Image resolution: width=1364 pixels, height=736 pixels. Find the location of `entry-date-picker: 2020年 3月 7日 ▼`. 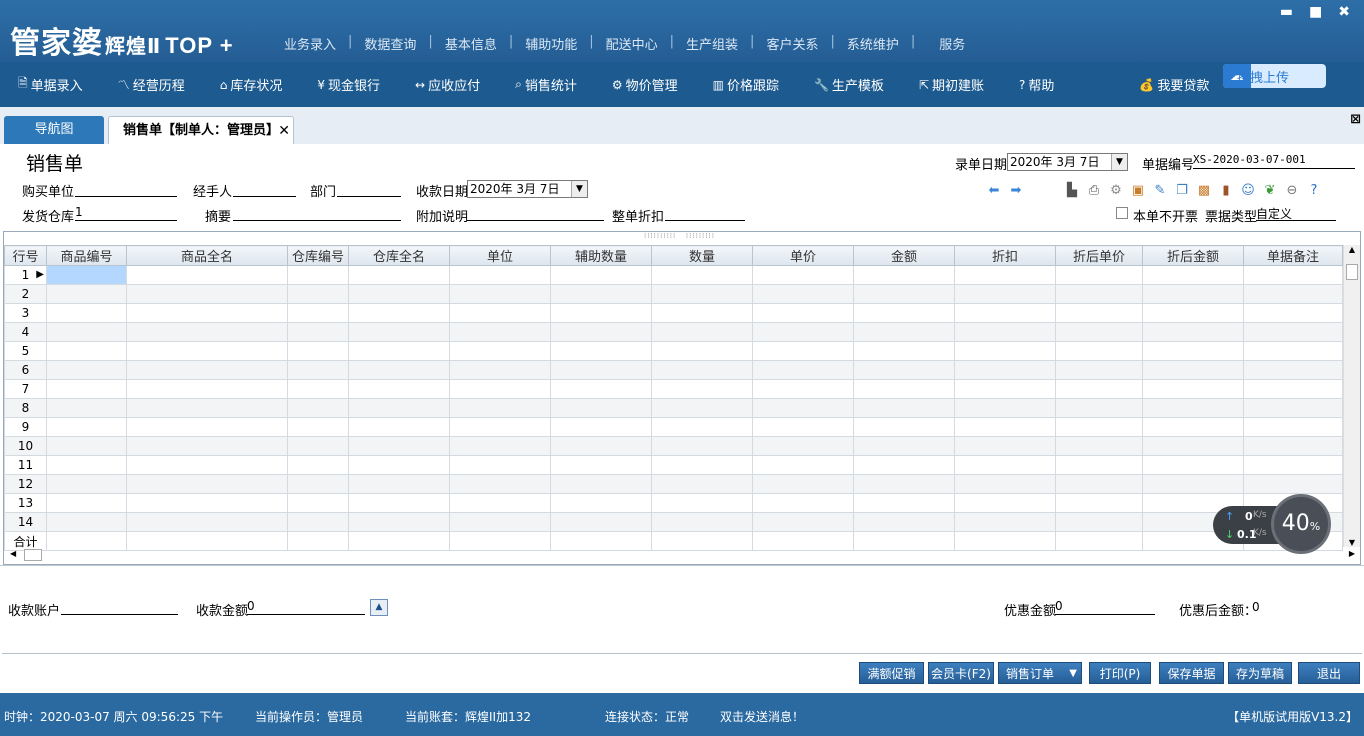

entry-date-picker: 2020年 3月 7日 ▼ is located at coordinates (1067, 162).